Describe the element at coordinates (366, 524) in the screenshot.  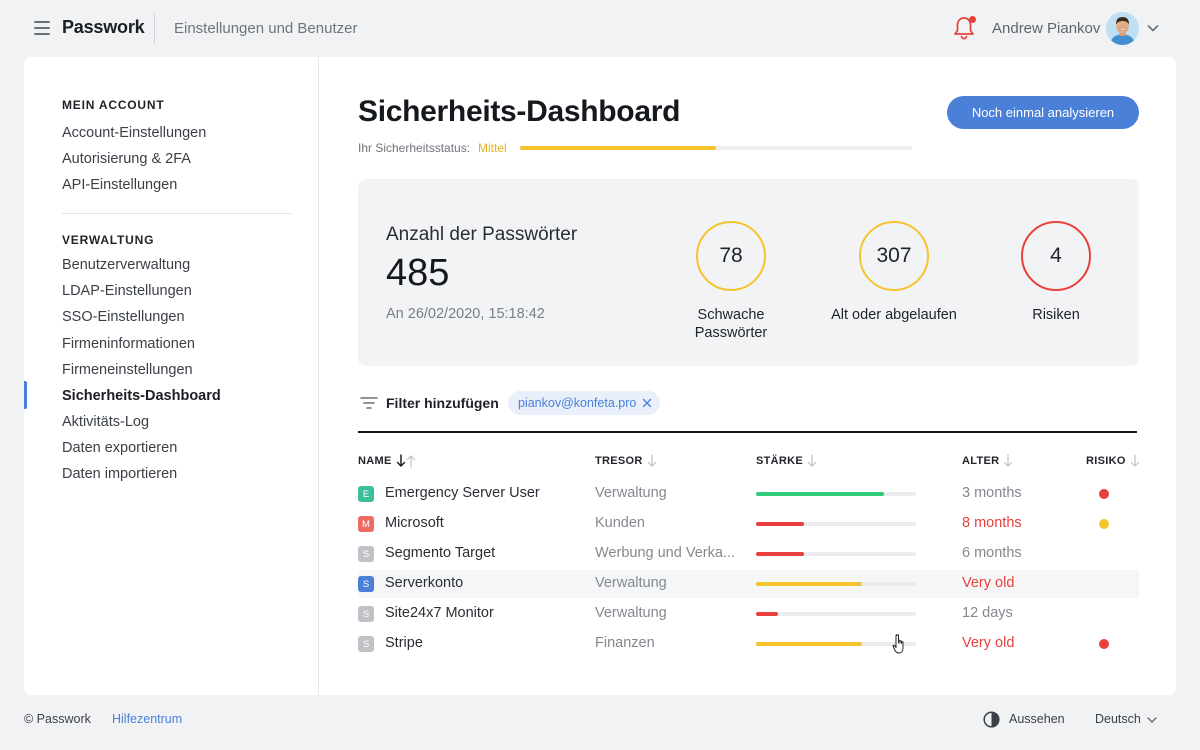
I see `item-badge: M` at that location.